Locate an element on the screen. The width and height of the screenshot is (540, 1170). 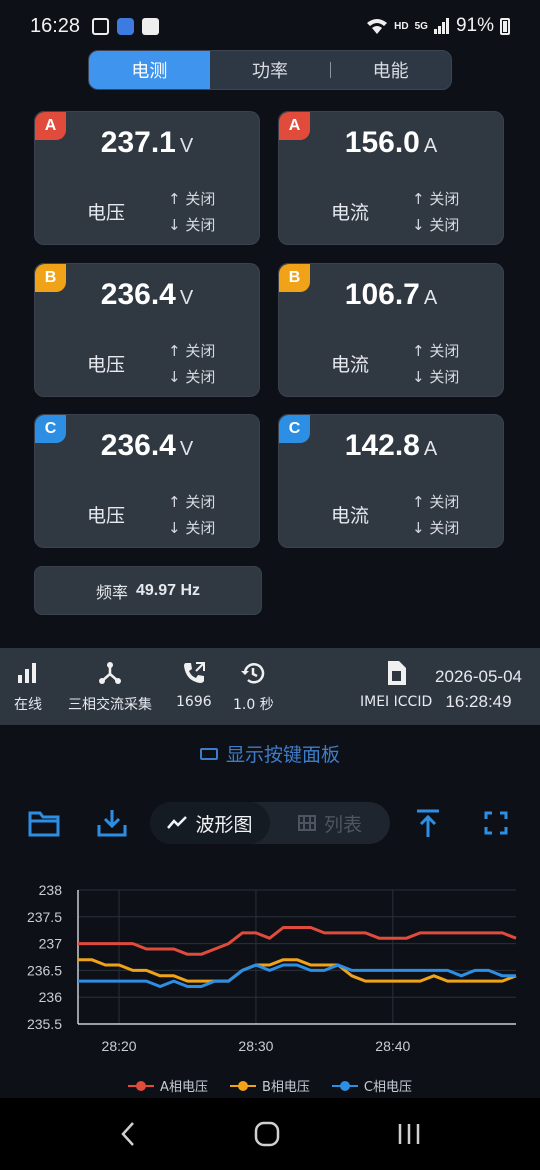
app-notification-icon is located at coordinates (126, 26).